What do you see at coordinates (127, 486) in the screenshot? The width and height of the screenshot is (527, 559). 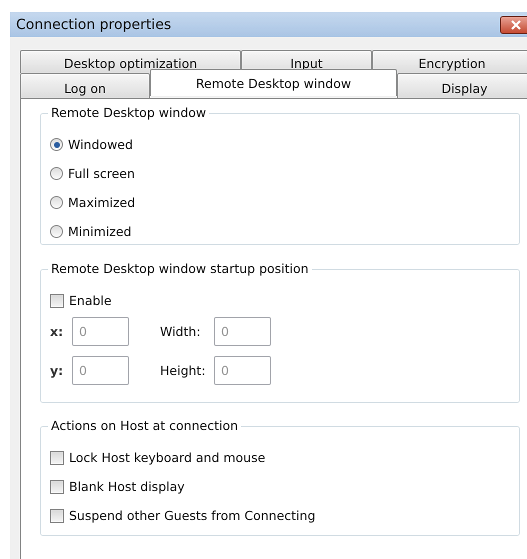 I see `checkbox-label: Blank Host display` at bounding box center [127, 486].